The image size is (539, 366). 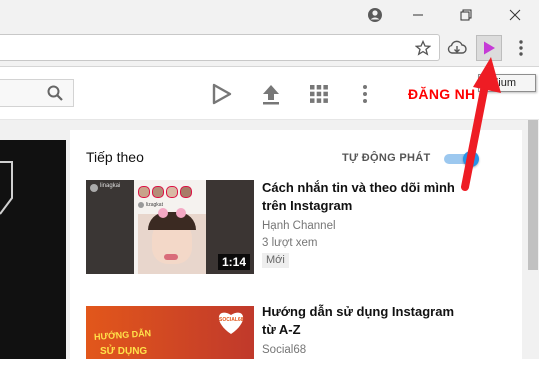 I want to click on address-bar, so click(x=220, y=47).